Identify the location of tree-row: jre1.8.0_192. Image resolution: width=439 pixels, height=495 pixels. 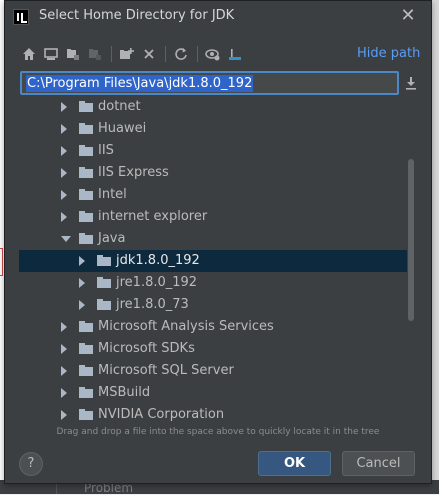
(213, 283).